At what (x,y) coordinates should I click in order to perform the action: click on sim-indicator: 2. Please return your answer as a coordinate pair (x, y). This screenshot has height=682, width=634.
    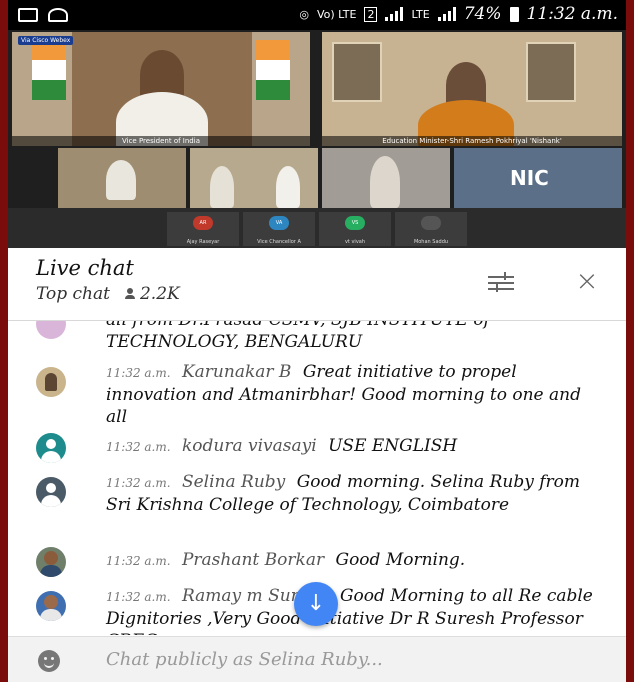
    Looking at the image, I should click on (371, 14).